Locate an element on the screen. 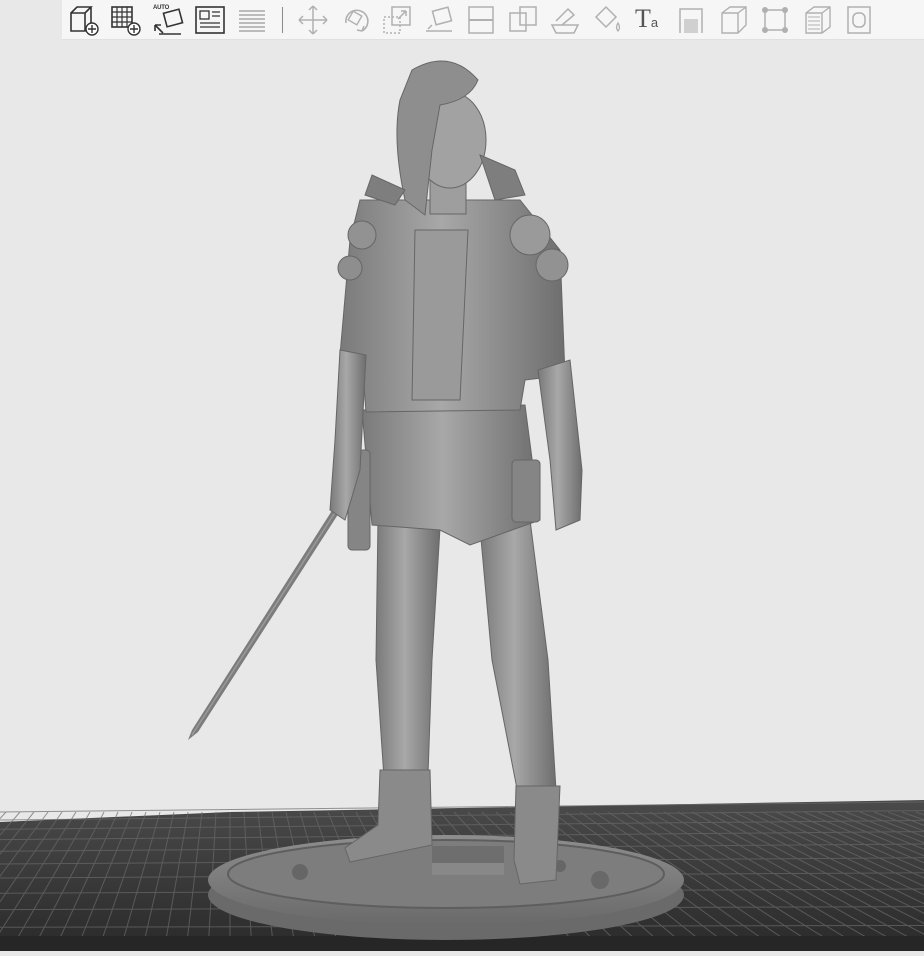  auto-label: AUTO is located at coordinates (161, 8).